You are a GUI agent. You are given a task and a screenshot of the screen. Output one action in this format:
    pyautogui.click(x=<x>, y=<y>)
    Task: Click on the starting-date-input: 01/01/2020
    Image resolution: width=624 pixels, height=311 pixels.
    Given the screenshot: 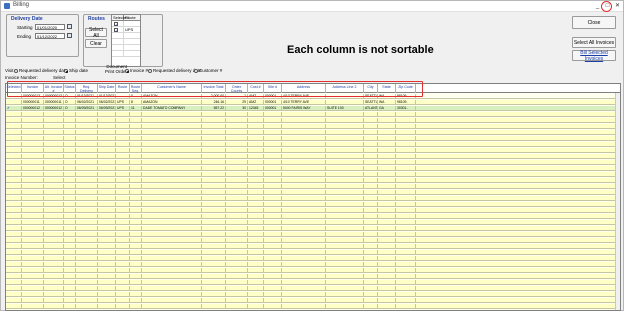 What is the action you would take?
    pyautogui.click(x=50, y=27)
    